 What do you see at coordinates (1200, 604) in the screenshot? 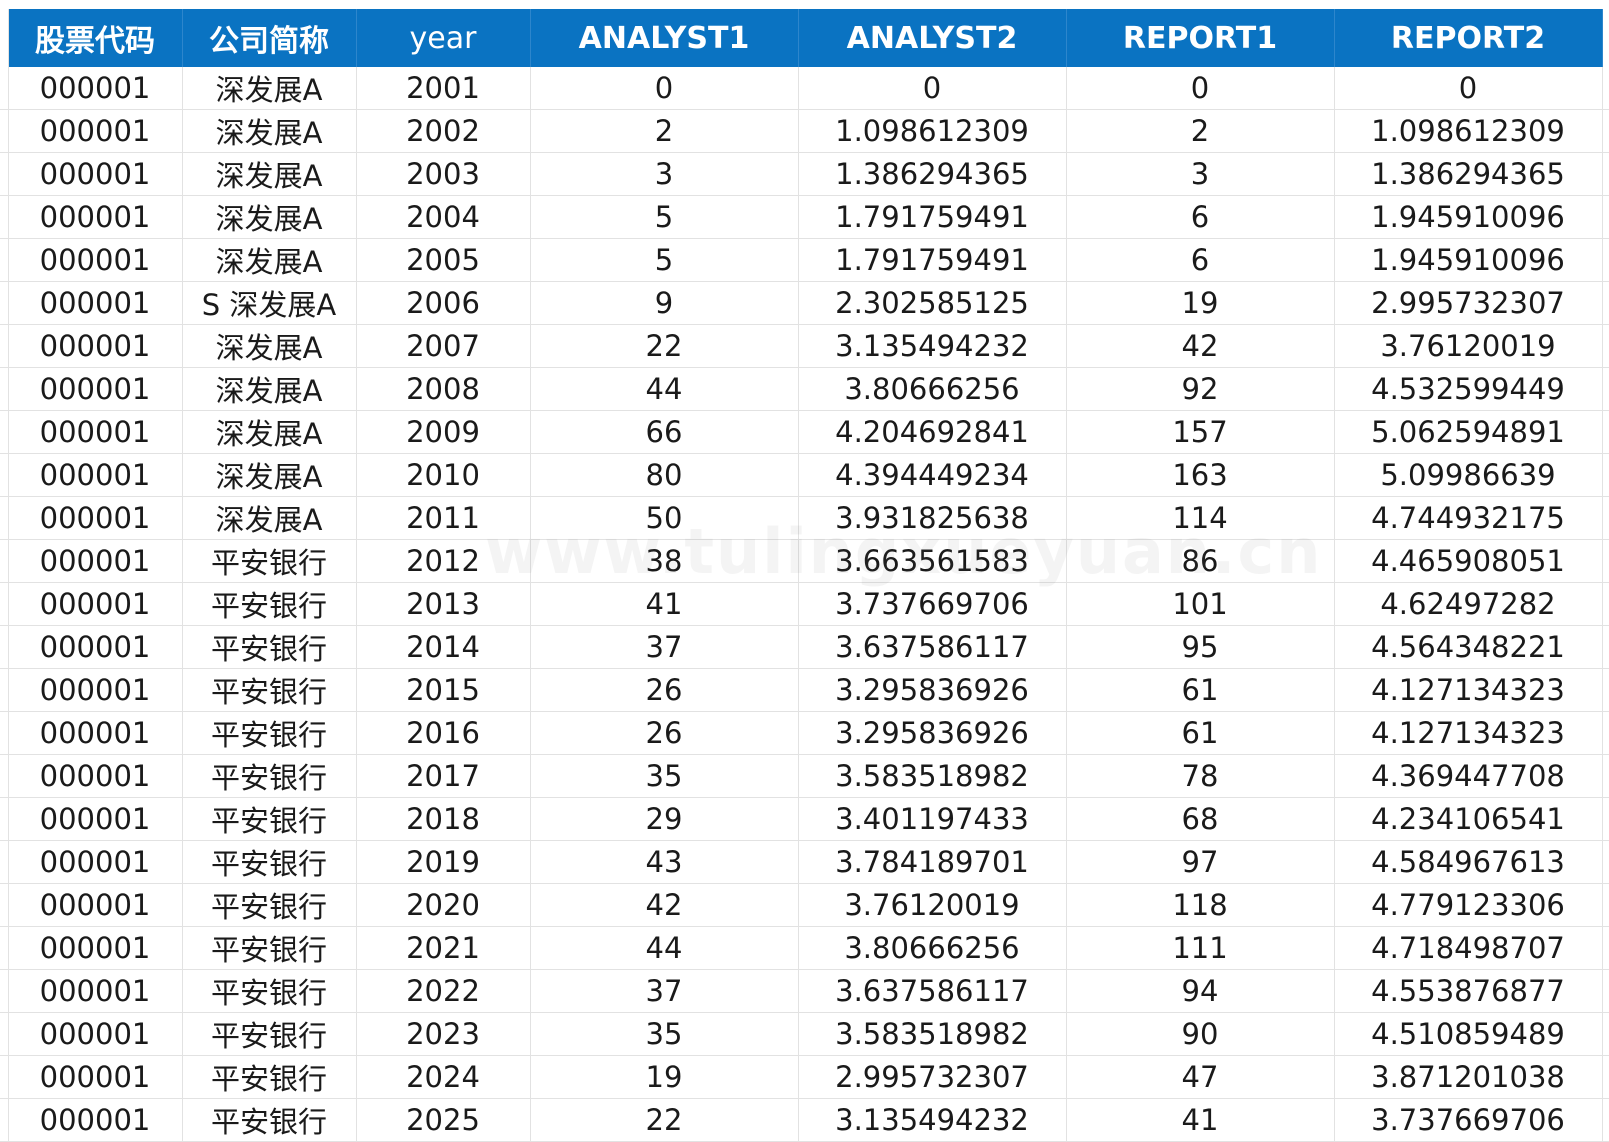
I see `cell-report1: 101` at bounding box center [1200, 604].